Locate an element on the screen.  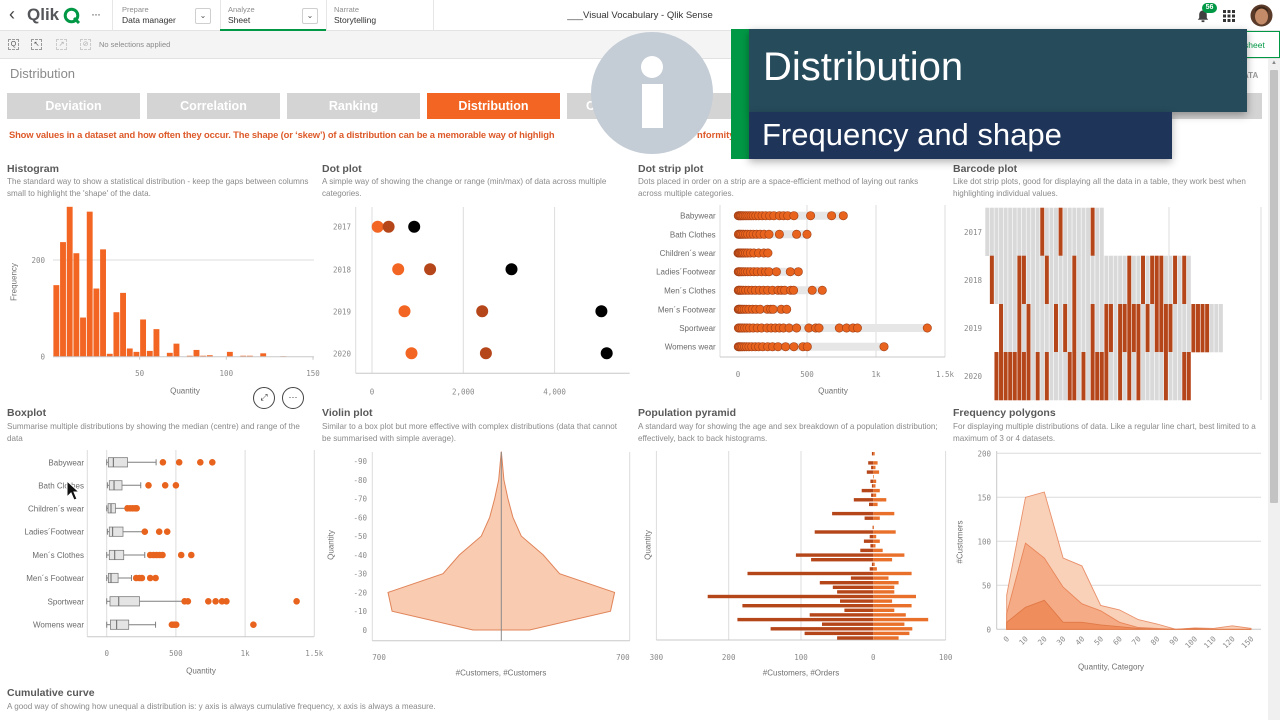
x-tick-label: 50 is located at coordinates (1098, 640).